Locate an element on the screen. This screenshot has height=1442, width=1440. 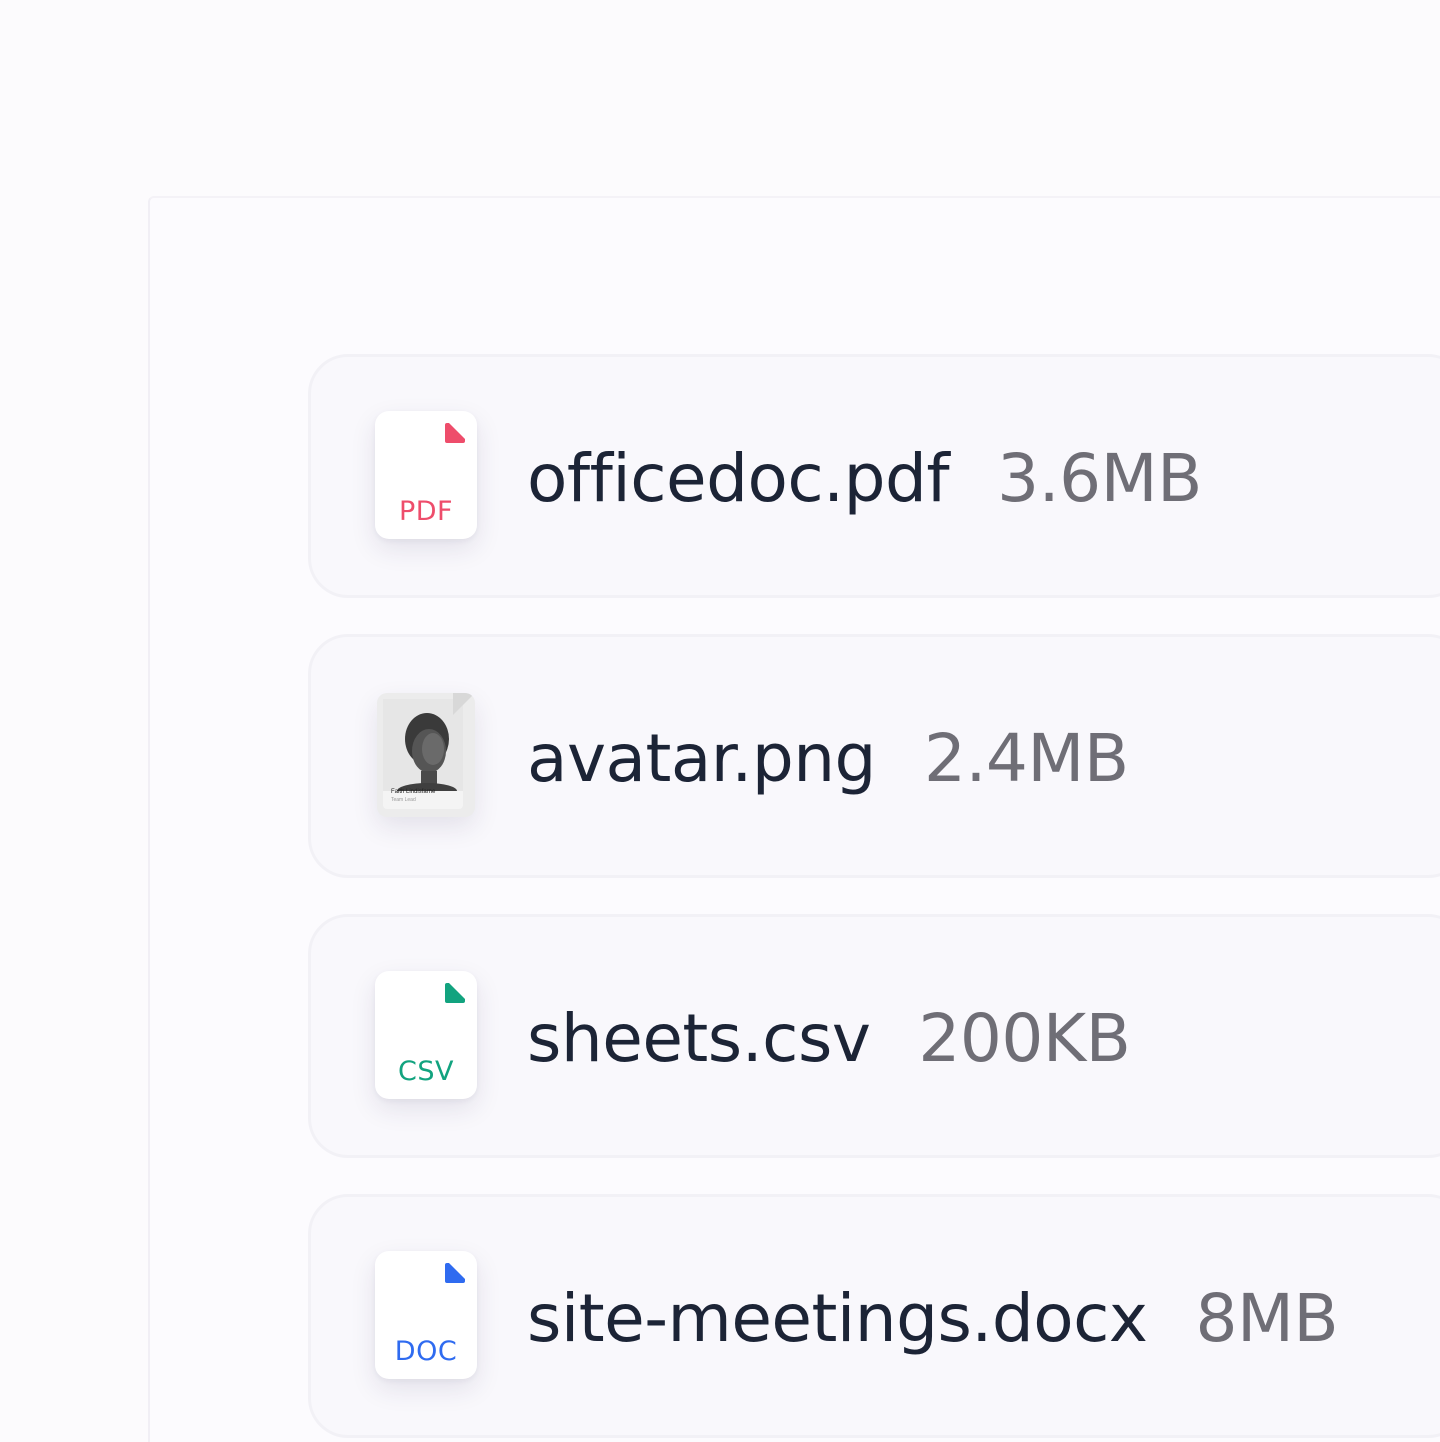
file-row-sheets: CSV sheets.csv 200KB is located at coordinates (874, 1036).